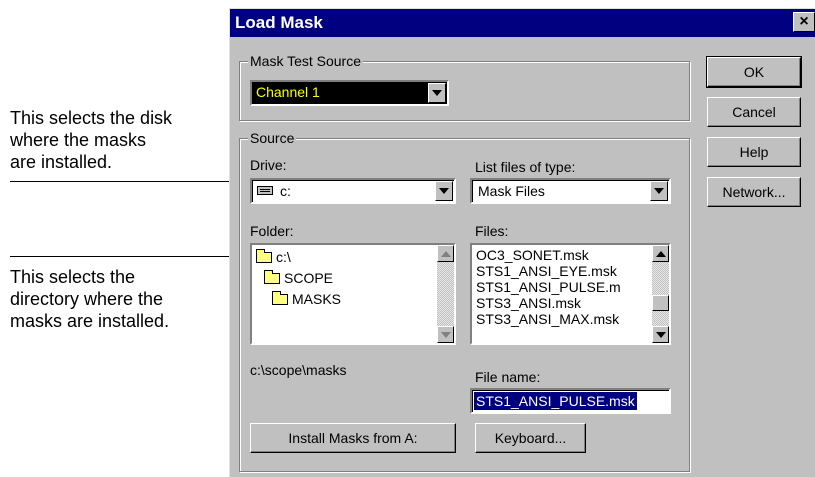 Image resolution: width=815 pixels, height=477 pixels. I want to click on file-item: STS3_ANSI.msk, so click(528, 303).